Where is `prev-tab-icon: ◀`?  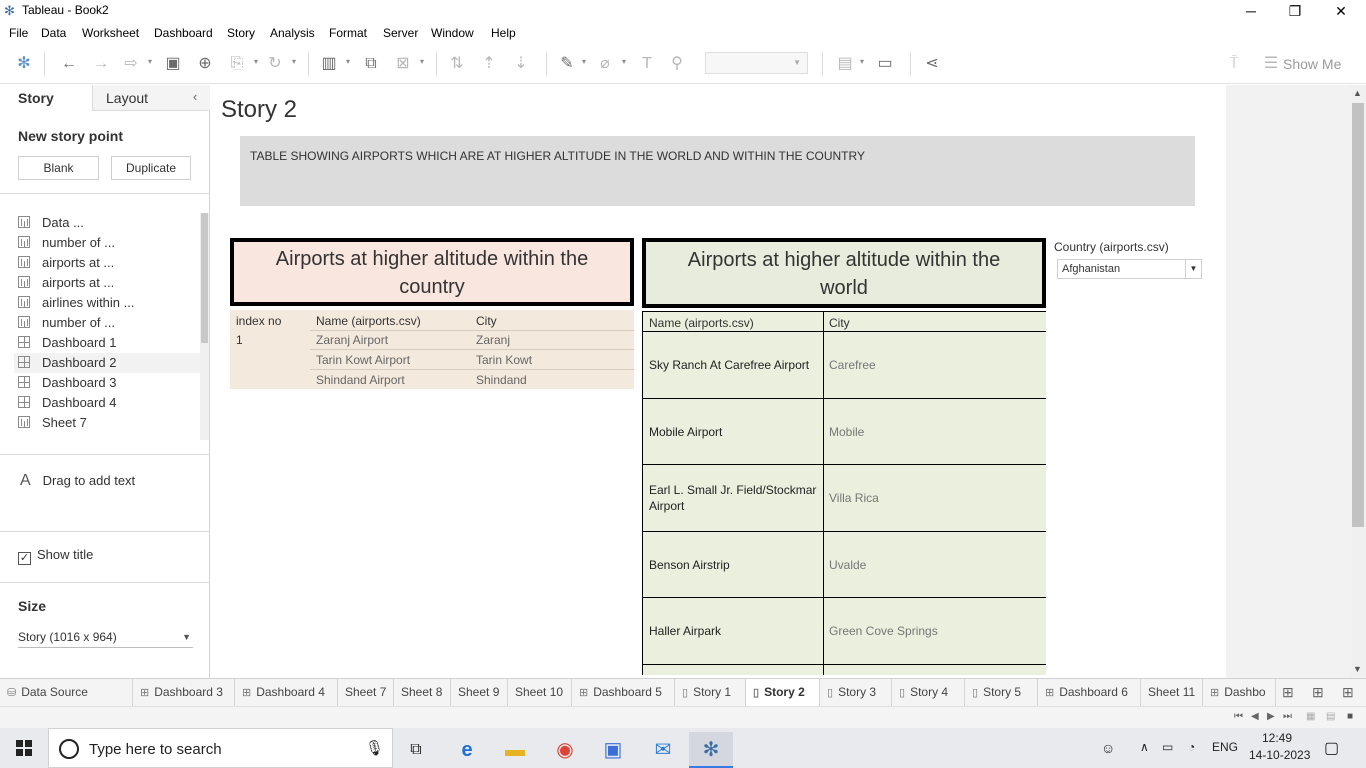
prev-tab-icon: ◀ is located at coordinates (1255, 716).